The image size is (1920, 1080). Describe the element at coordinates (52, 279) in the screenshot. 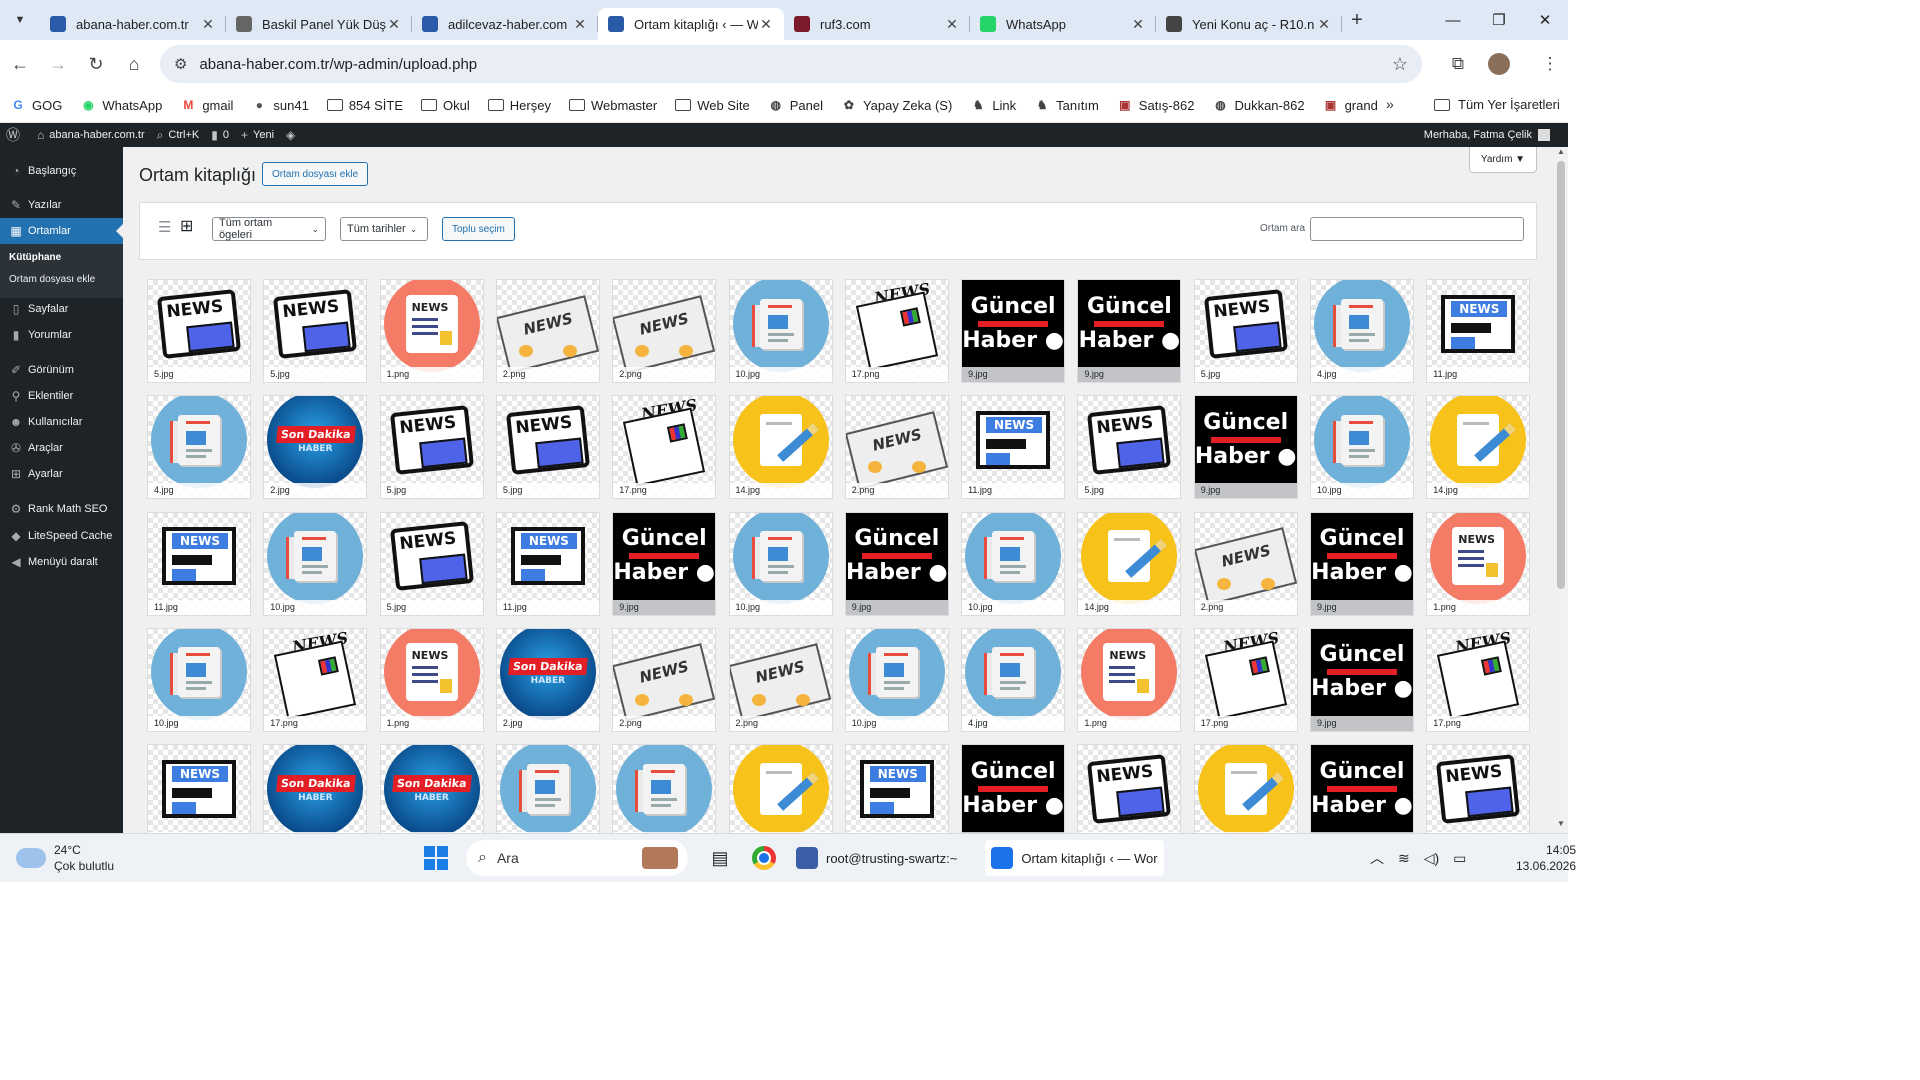

I see `submenu-add-media: Ortam dosyası ekle` at that location.